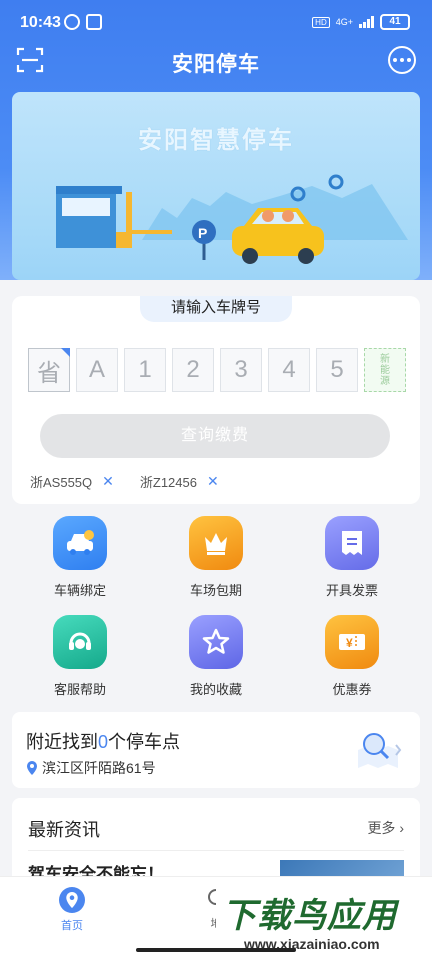  What do you see at coordinates (216, 21) in the screenshot?
I see `status-bar: 10:43 HD 4G+ 41` at bounding box center [216, 21].